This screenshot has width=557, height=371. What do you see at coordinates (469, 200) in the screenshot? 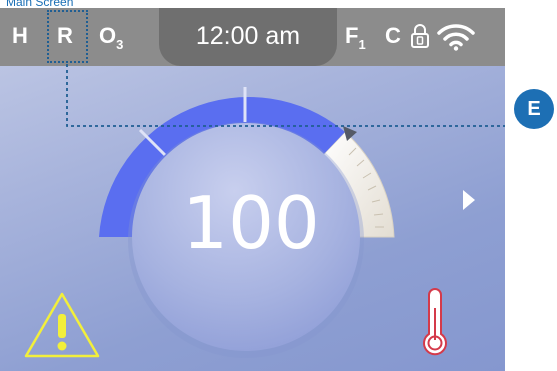
I see `arrow-right-icon` at bounding box center [469, 200].